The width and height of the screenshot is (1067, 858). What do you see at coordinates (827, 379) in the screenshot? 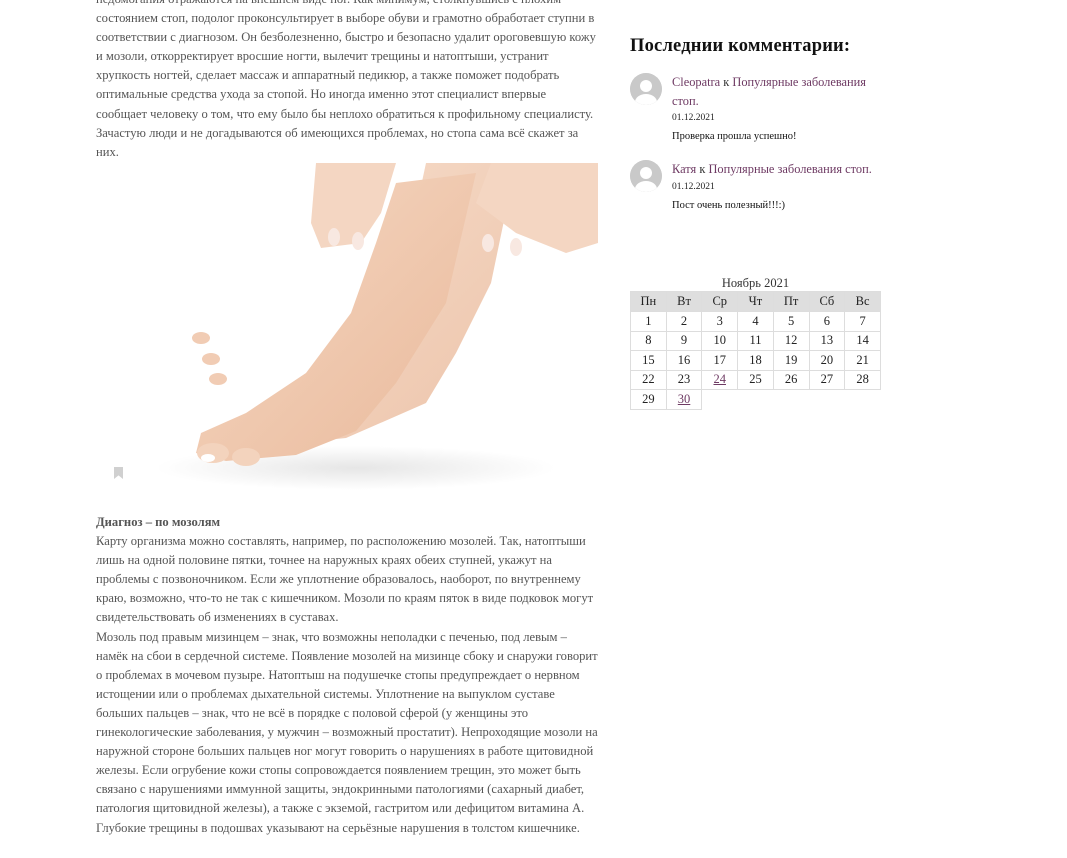
I see `calendar-day: 27` at bounding box center [827, 379].